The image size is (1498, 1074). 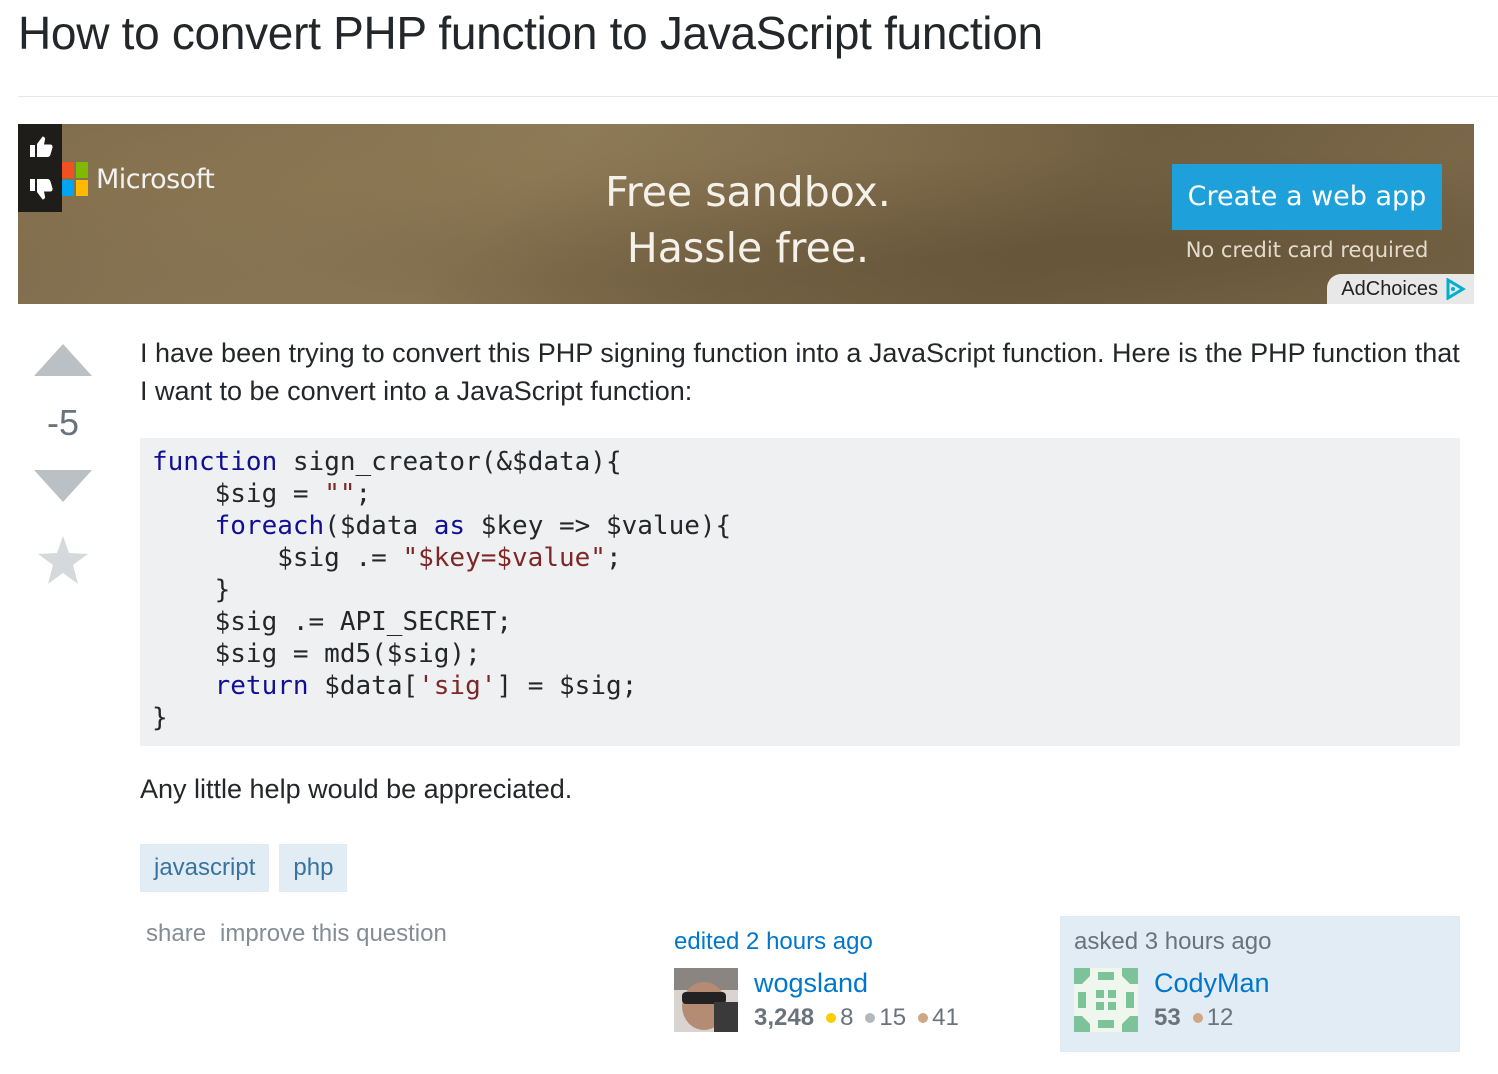 I want to click on ad-headline-line2: Hassle free., so click(x=748, y=248).